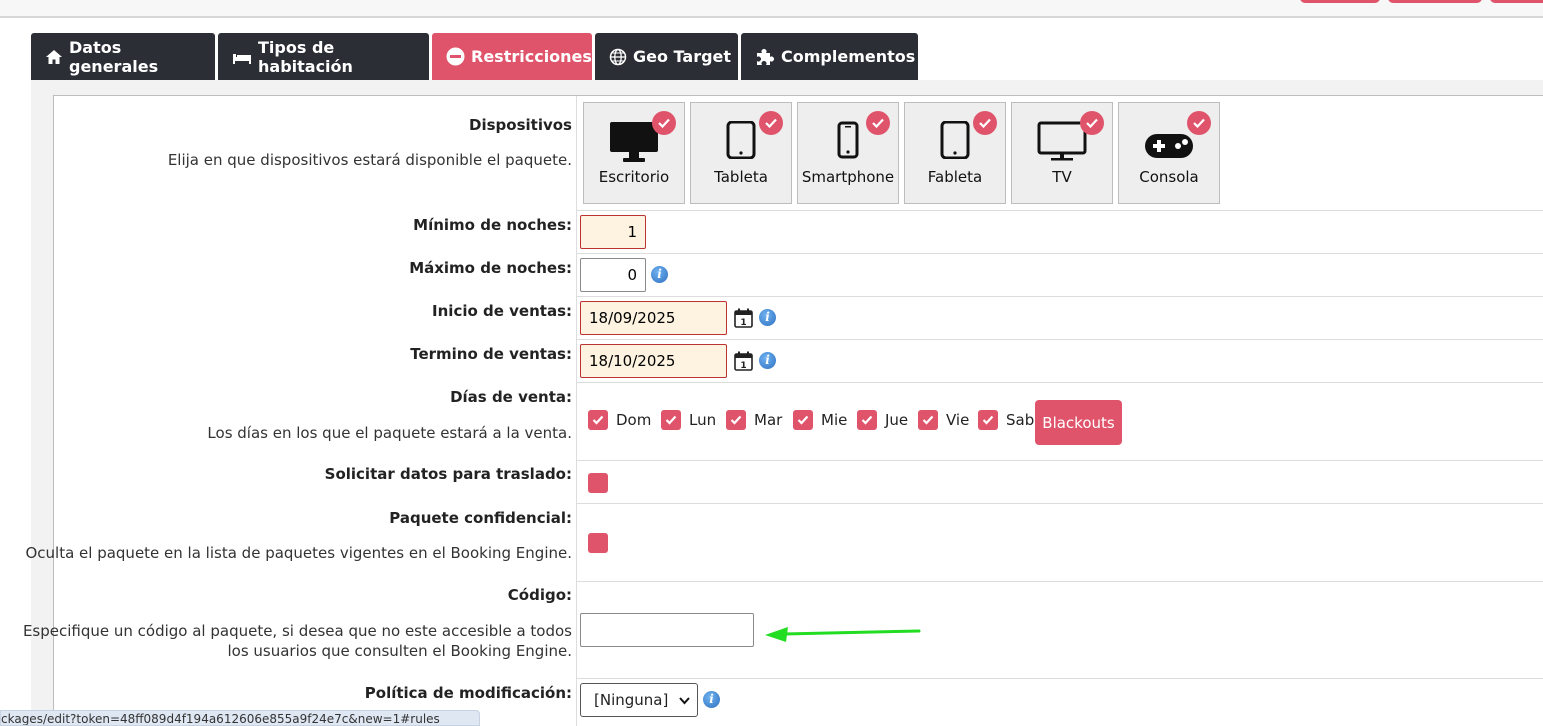 The height and width of the screenshot is (726, 1543). What do you see at coordinates (653, 361) in the screenshot?
I see `termino-ventas-input` at bounding box center [653, 361].